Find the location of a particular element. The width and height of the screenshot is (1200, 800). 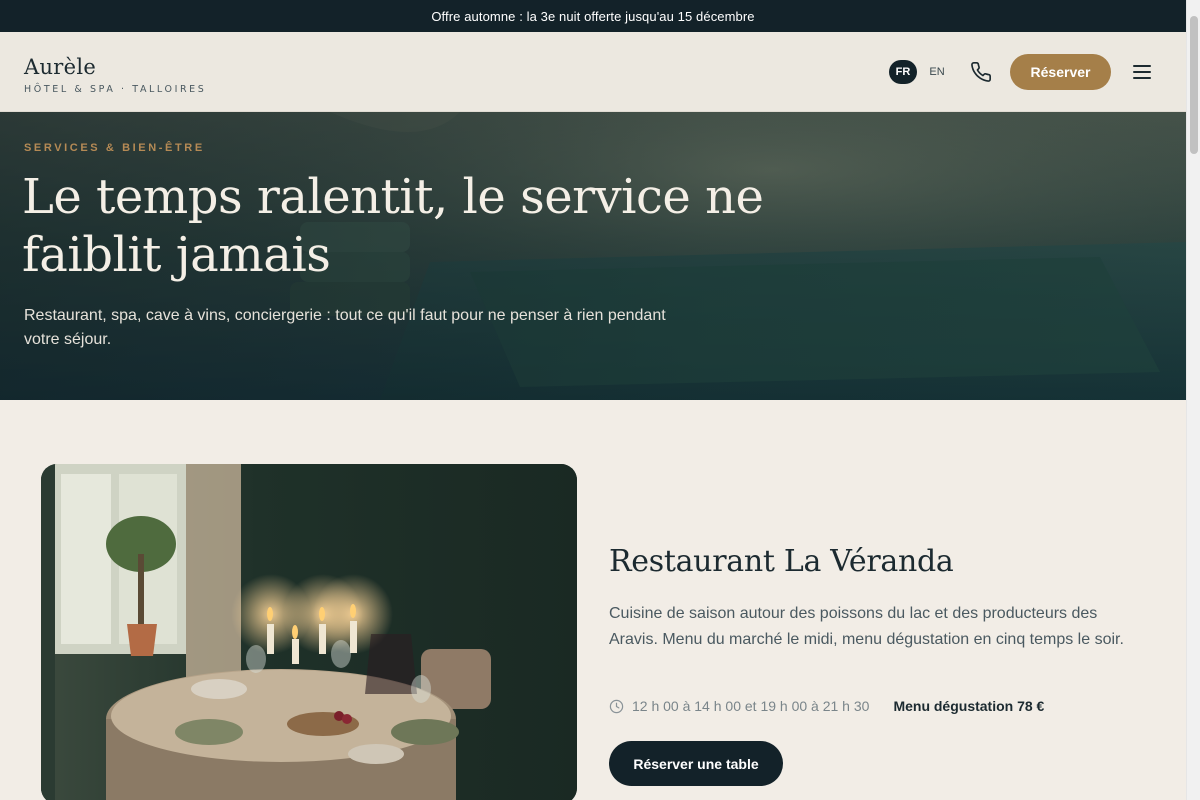

restaurant-hours: 12 h 00 à 14 h 00 et 19 h 00 à 21 h 30 is located at coordinates (751, 706).